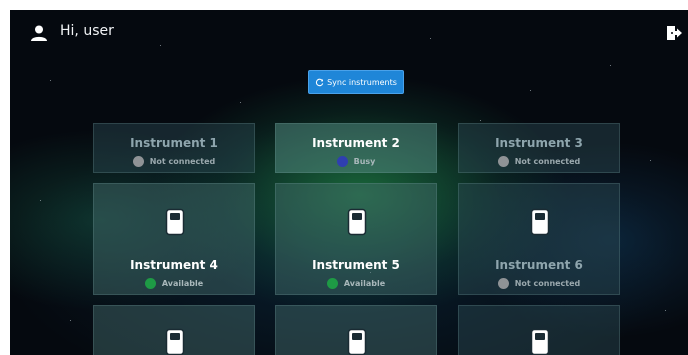 The width and height of the screenshot is (688, 355). What do you see at coordinates (539, 239) in the screenshot?
I see `instrument-card-6: Instrument 6 Not connected` at bounding box center [539, 239].